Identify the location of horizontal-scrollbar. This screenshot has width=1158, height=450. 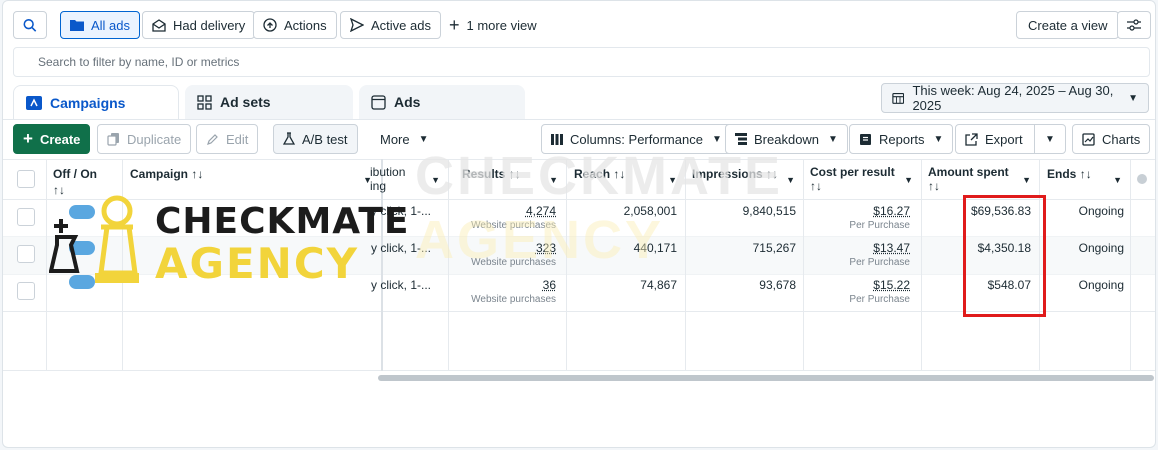
(766, 378).